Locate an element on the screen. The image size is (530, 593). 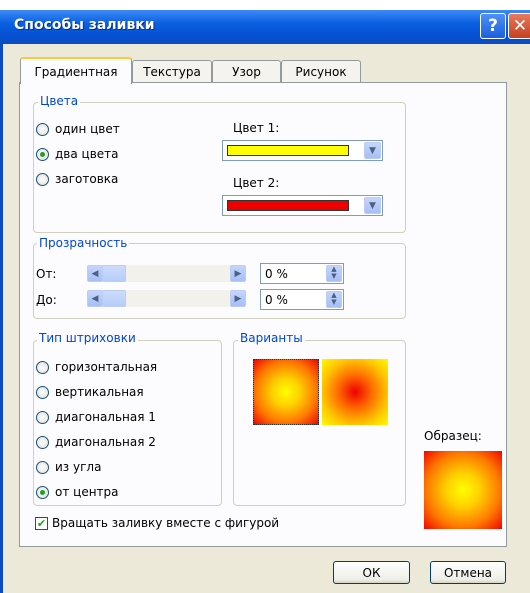
window-title: Способы заливки is located at coordinates (84, 25).